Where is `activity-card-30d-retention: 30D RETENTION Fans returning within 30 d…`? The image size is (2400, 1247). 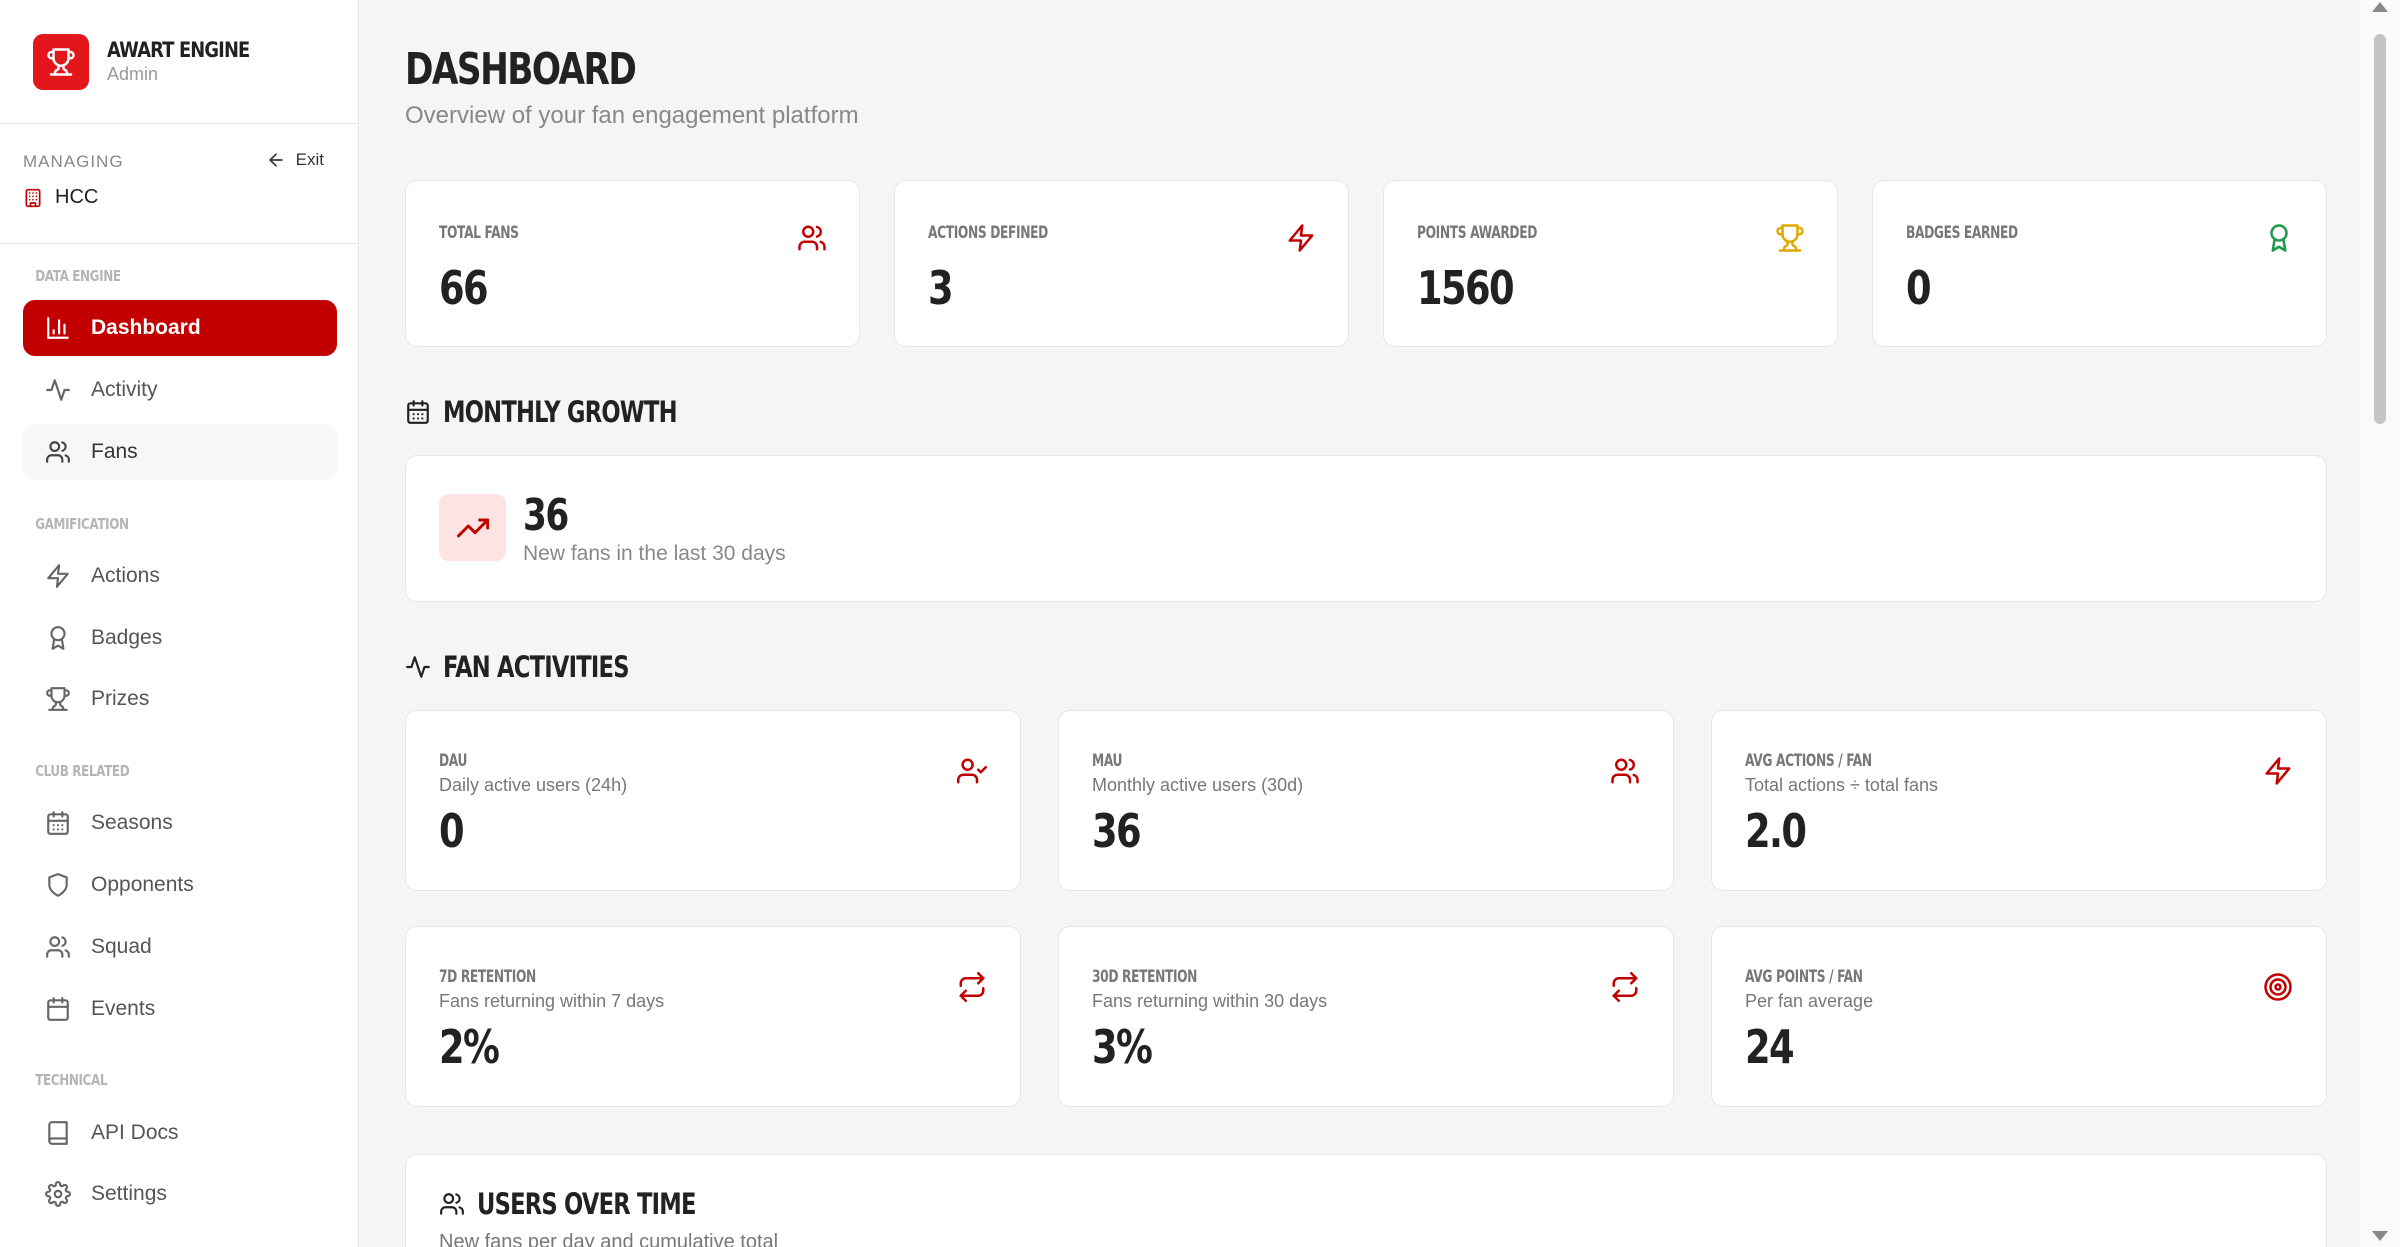
activity-card-30d-retention: 30D RETENTION Fans returning within 30 d… is located at coordinates (1366, 1016).